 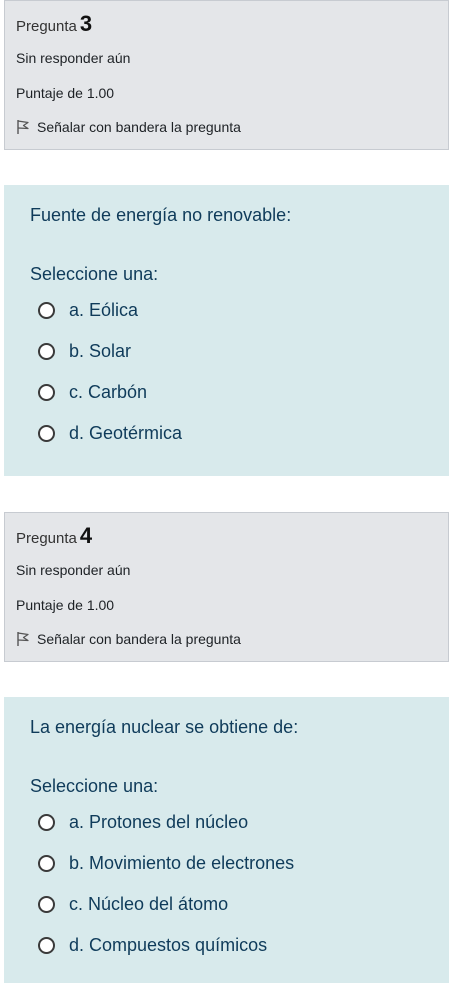 I want to click on answer-option-b: b. Movimiento de electrones, so click(x=166, y=863).